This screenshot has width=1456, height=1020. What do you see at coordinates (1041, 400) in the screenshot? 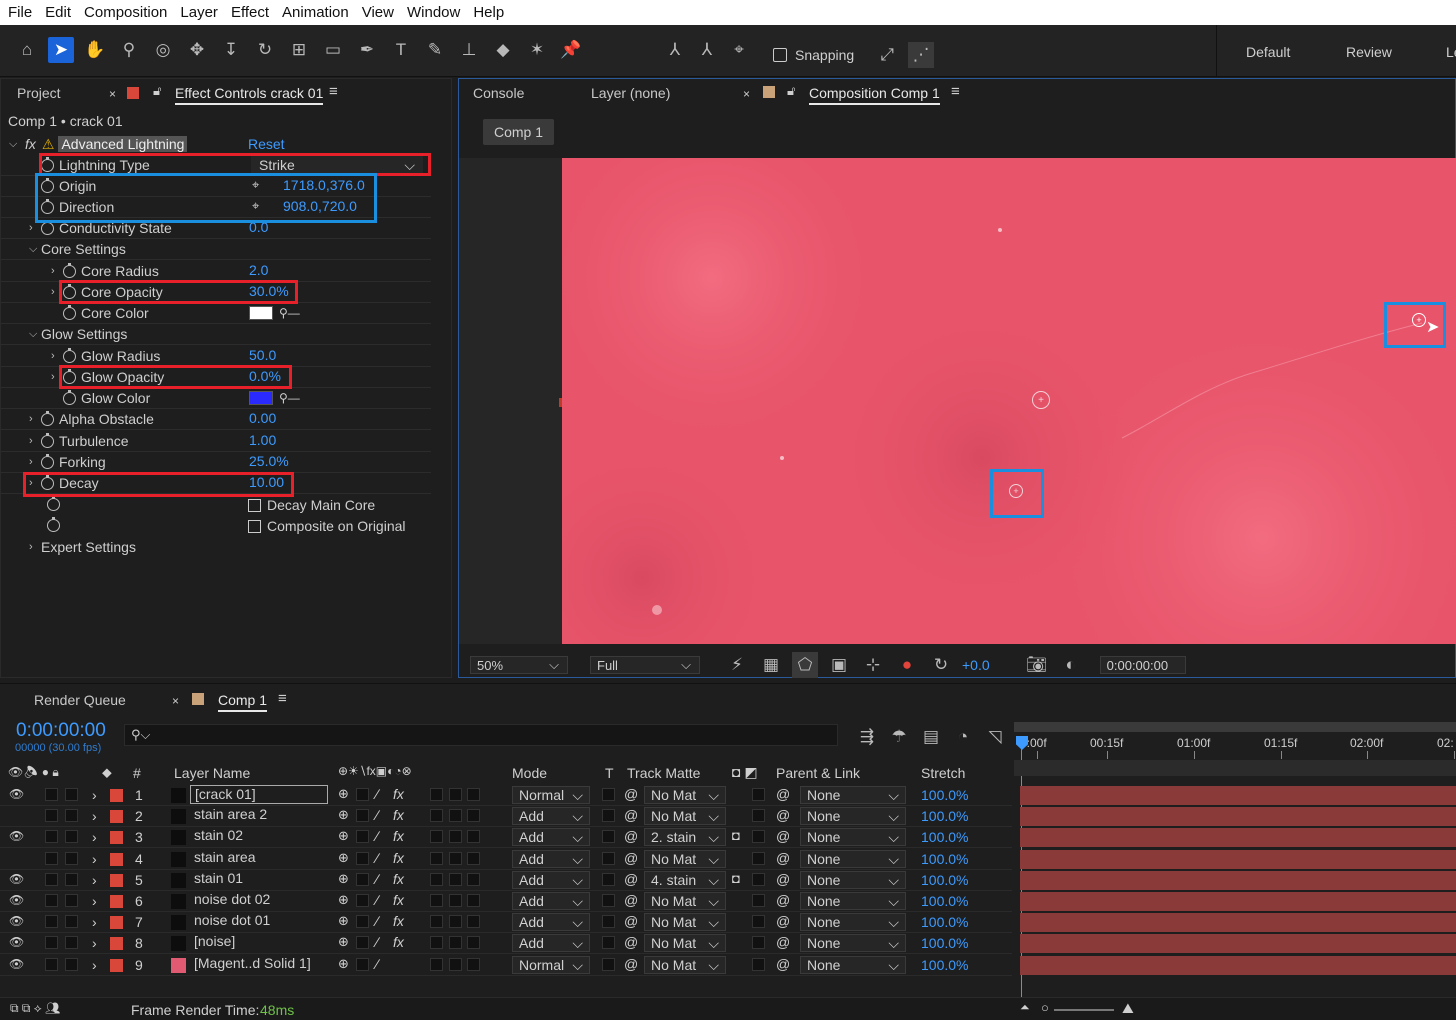
I see `effect-center-crosshair-icon: +` at bounding box center [1041, 400].